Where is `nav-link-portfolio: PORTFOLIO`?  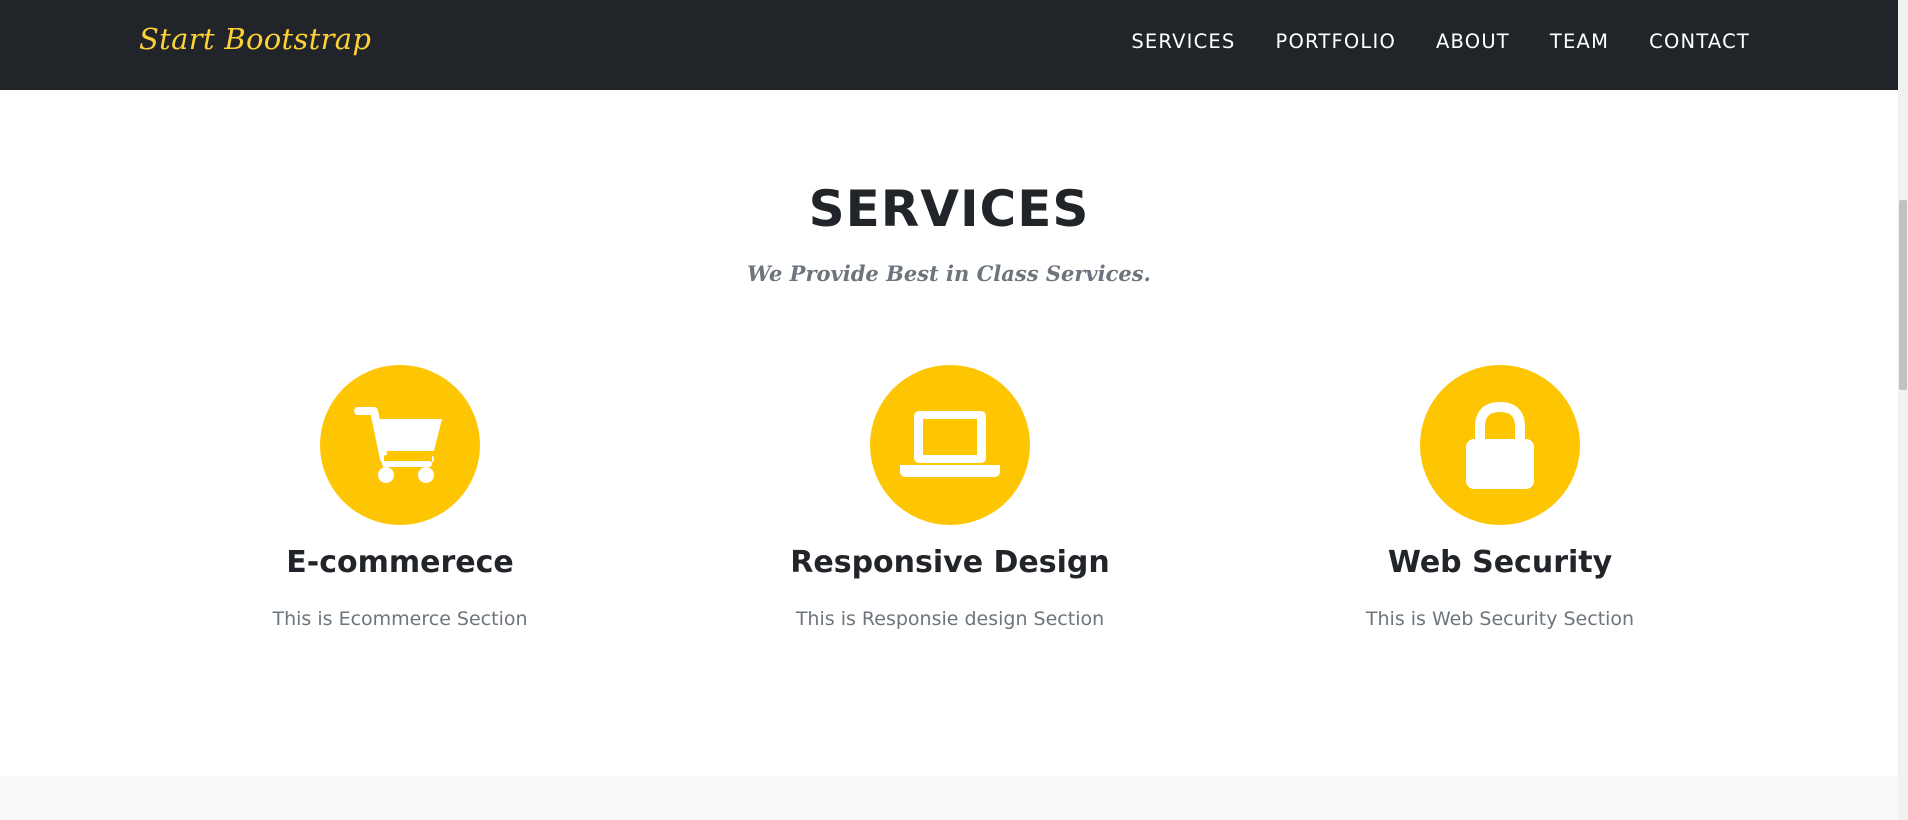
nav-link-portfolio: PORTFOLIO is located at coordinates (1336, 41).